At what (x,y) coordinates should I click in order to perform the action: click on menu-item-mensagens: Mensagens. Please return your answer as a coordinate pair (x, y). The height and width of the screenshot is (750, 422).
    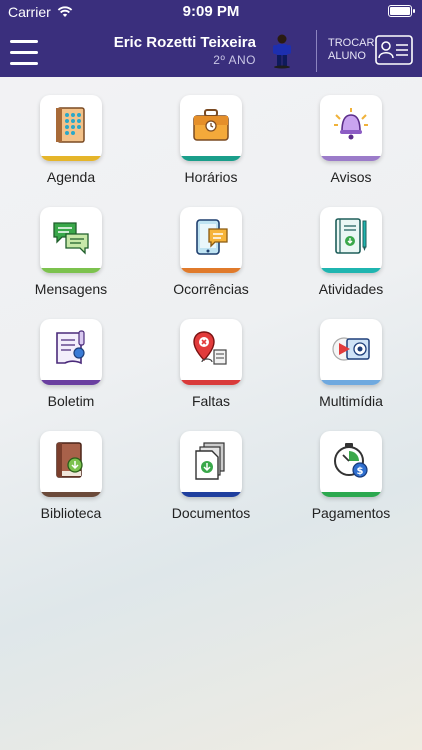
    Looking at the image, I should click on (71, 259).